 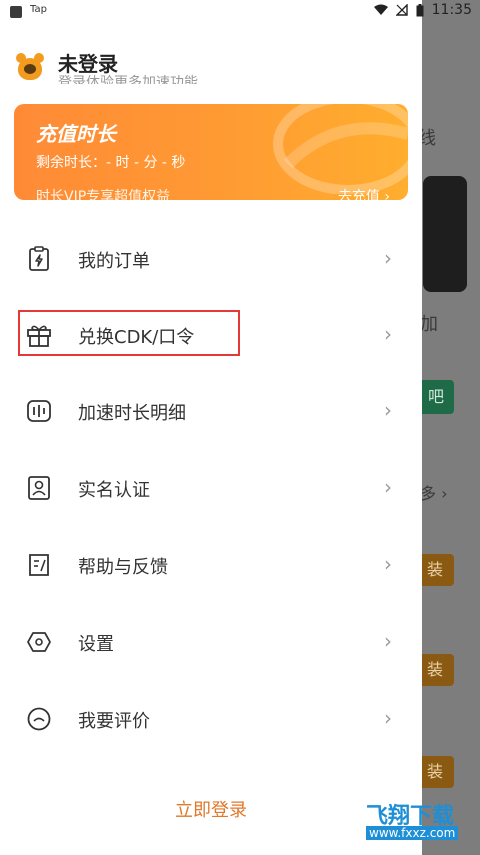 What do you see at coordinates (30, 69) in the screenshot?
I see `mascot-icon` at bounding box center [30, 69].